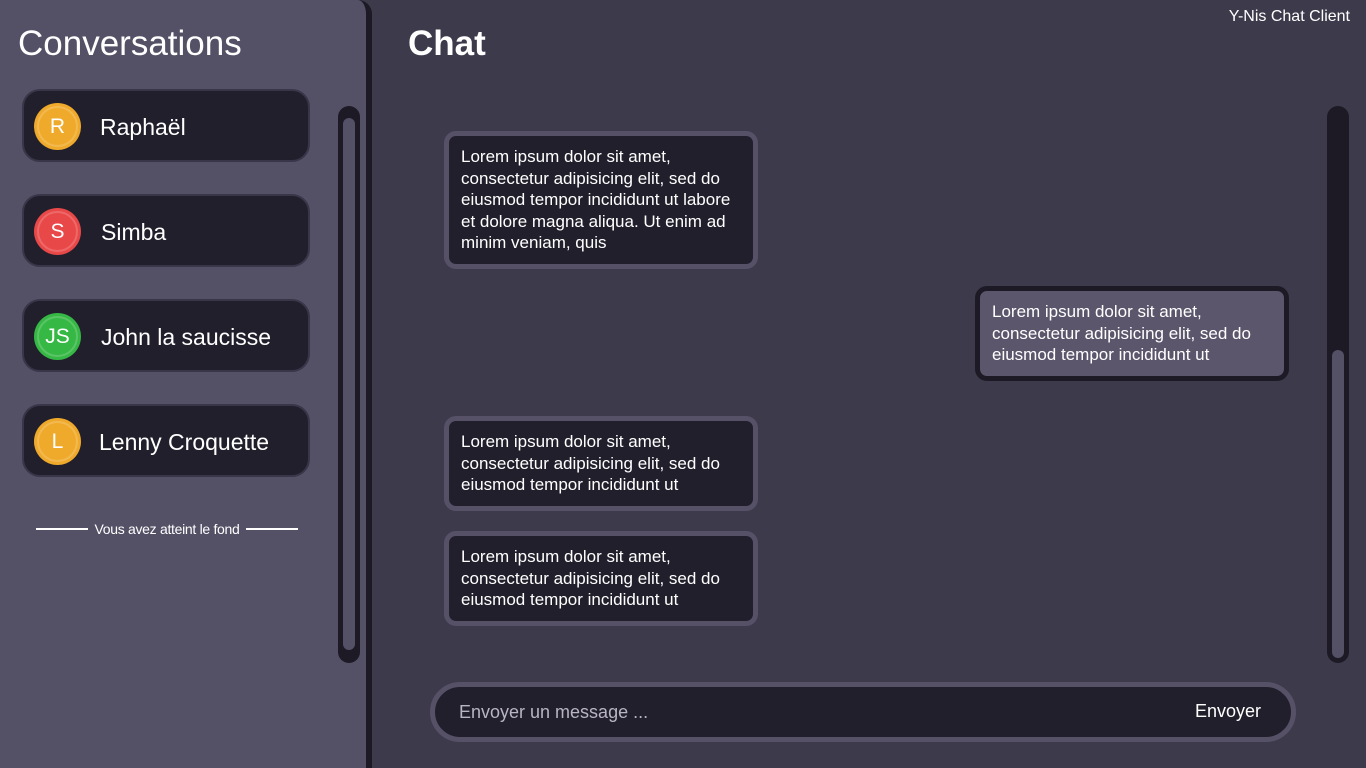  I want to click on avatar: JS, so click(57, 336).